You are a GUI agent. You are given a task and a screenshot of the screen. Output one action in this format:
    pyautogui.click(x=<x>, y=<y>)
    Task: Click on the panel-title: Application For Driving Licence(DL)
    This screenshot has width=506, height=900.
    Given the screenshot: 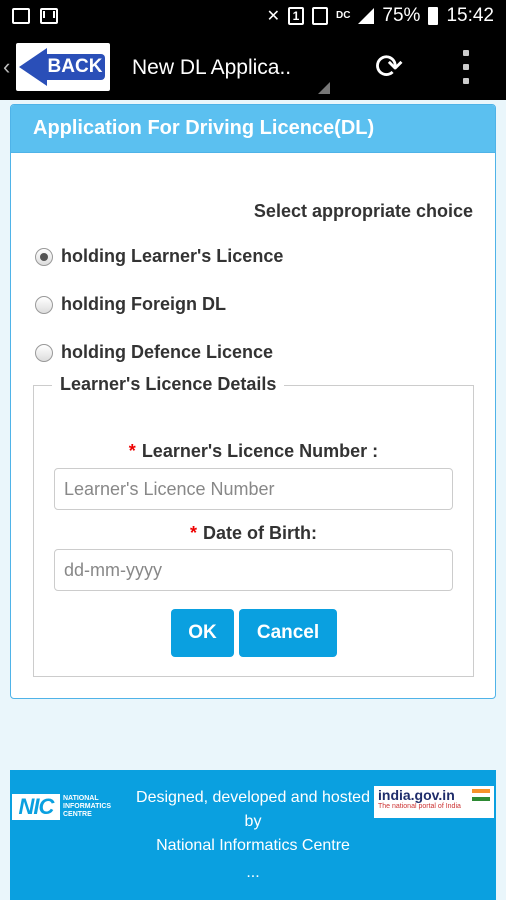 What is the action you would take?
    pyautogui.click(x=253, y=129)
    